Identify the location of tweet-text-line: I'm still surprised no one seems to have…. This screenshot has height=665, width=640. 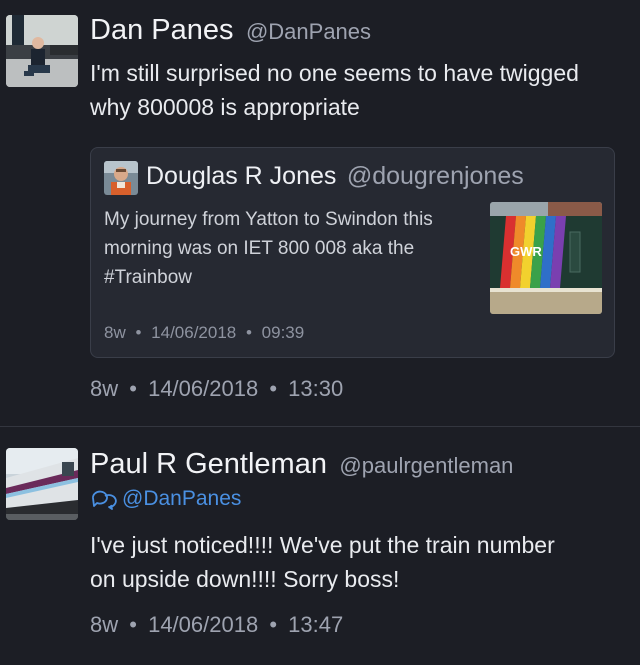
(334, 73).